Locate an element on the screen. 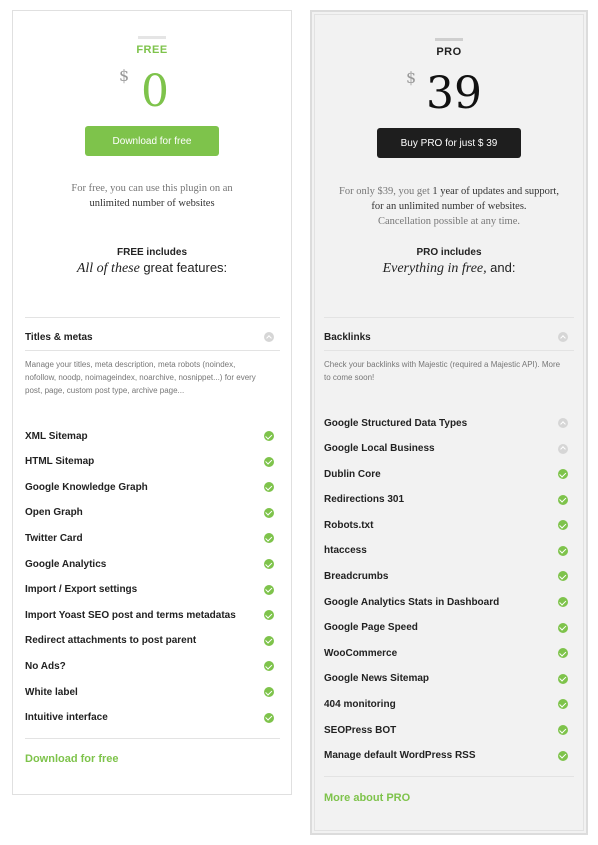 This screenshot has width=598, height=845. feature-label: Backlinks is located at coordinates (347, 337).